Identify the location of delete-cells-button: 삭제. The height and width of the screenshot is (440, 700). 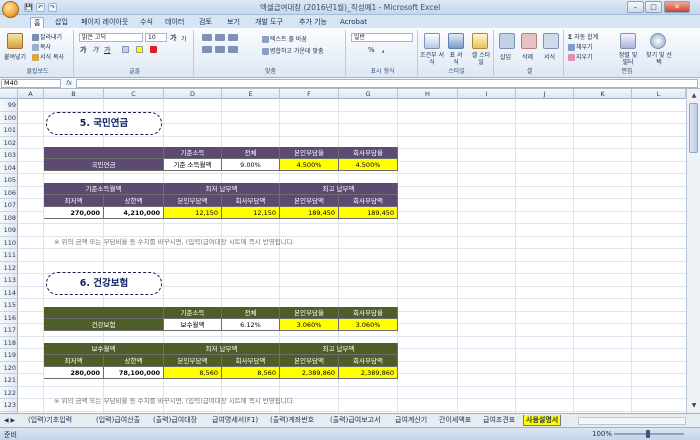
(527, 56).